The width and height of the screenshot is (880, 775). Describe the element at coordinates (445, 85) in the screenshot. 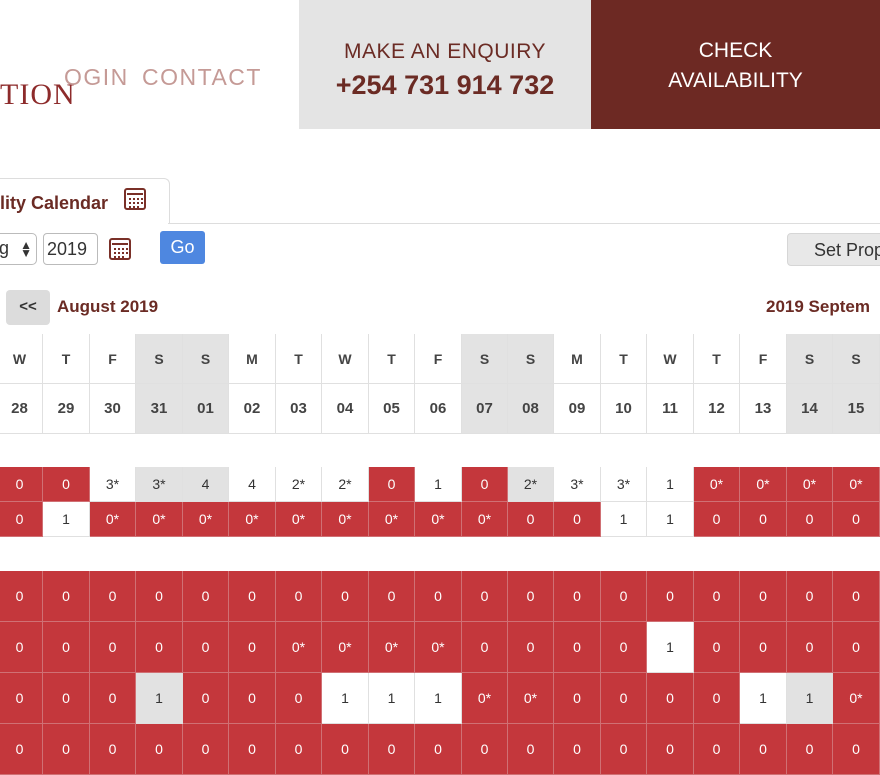

I see `enquiry-phone: +254 731 914 732` at that location.